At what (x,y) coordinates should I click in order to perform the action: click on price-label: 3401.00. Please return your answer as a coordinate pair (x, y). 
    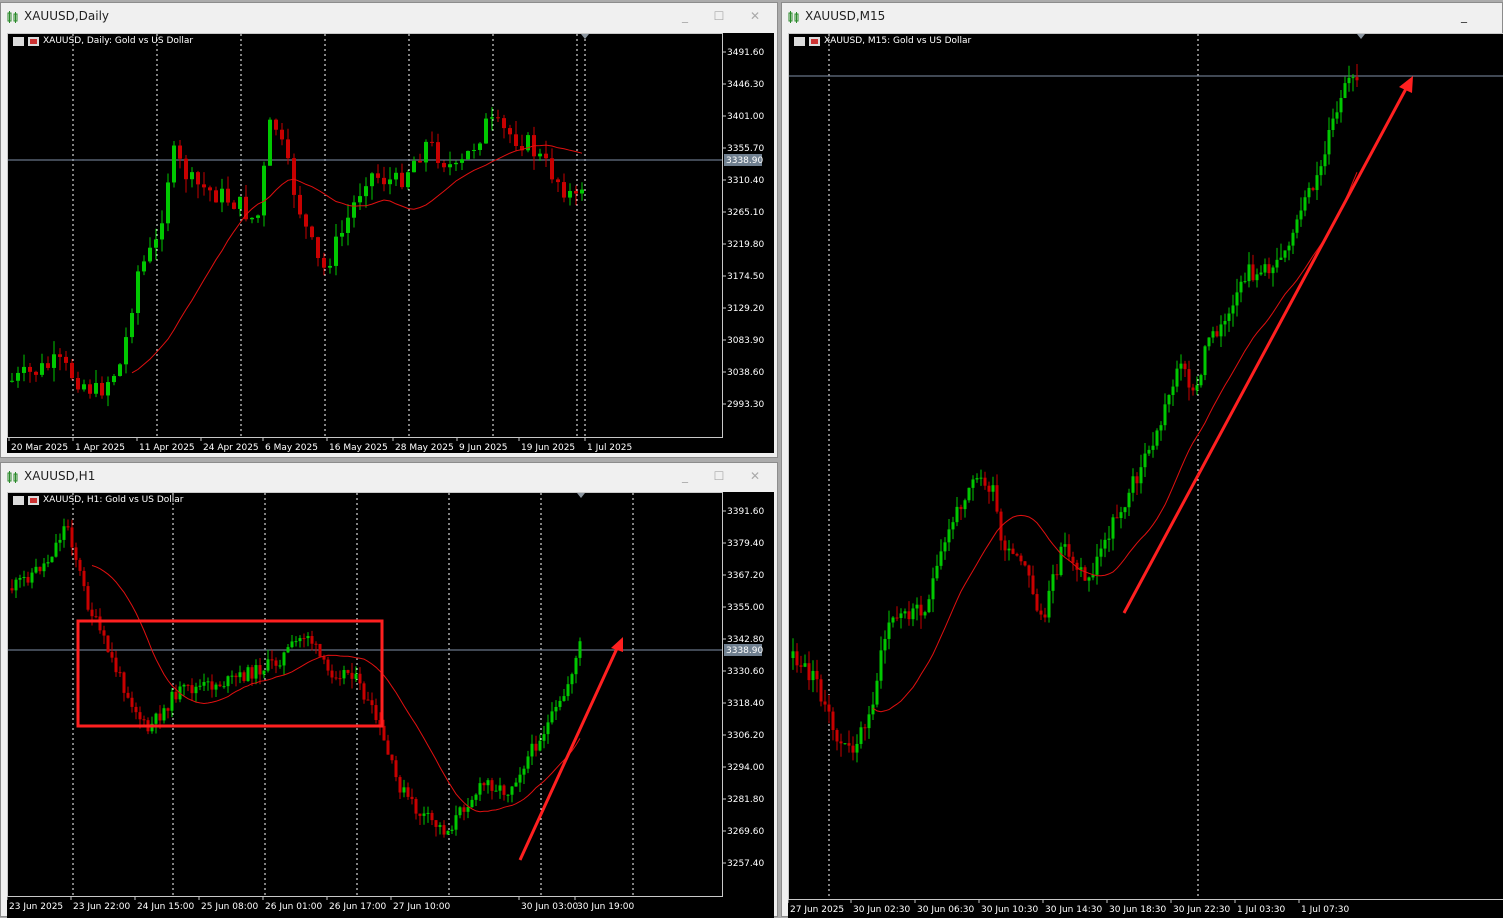
    Looking at the image, I should click on (745, 117).